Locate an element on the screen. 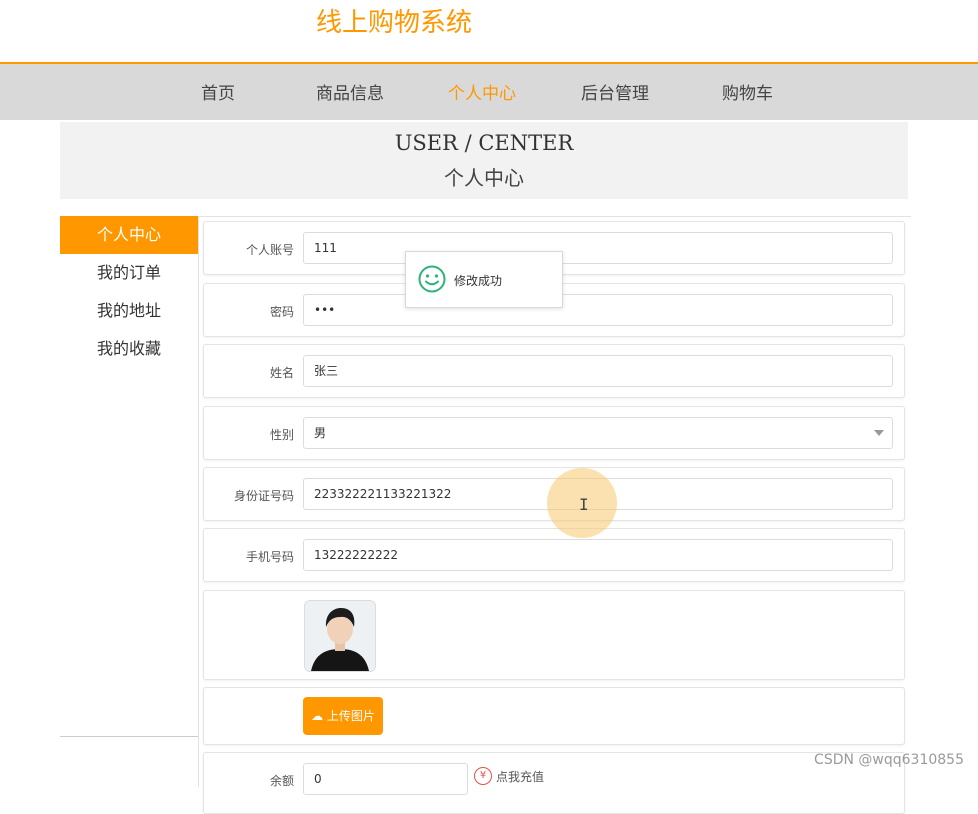  upload-image-button: ☁ 上传图片 is located at coordinates (343, 716).